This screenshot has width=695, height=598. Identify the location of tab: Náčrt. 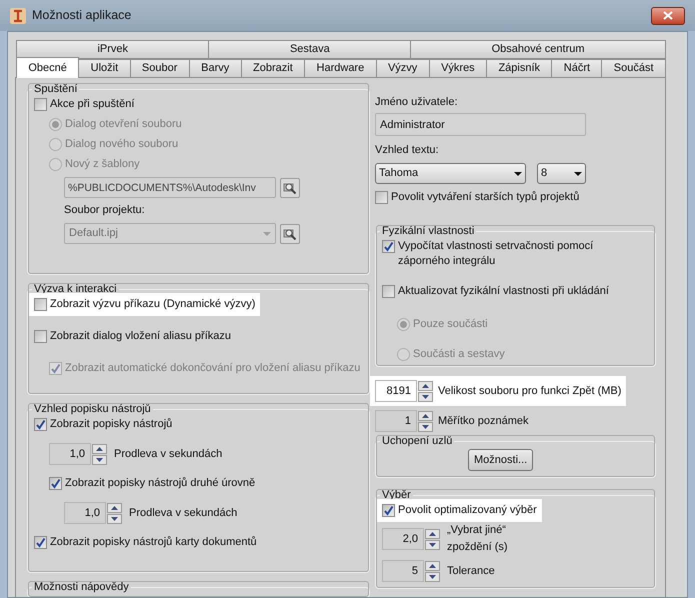
(576, 68).